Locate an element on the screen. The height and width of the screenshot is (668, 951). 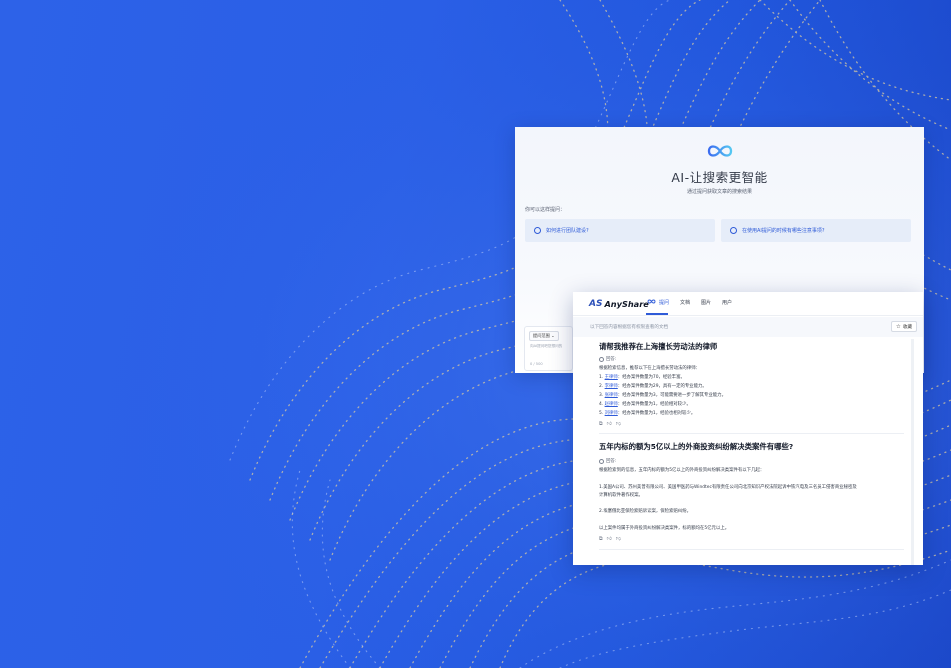
list-item: 3. 张律师：经办案件数量为3，可能需要进一步了解其专业能力。 is located at coordinates (662, 395).